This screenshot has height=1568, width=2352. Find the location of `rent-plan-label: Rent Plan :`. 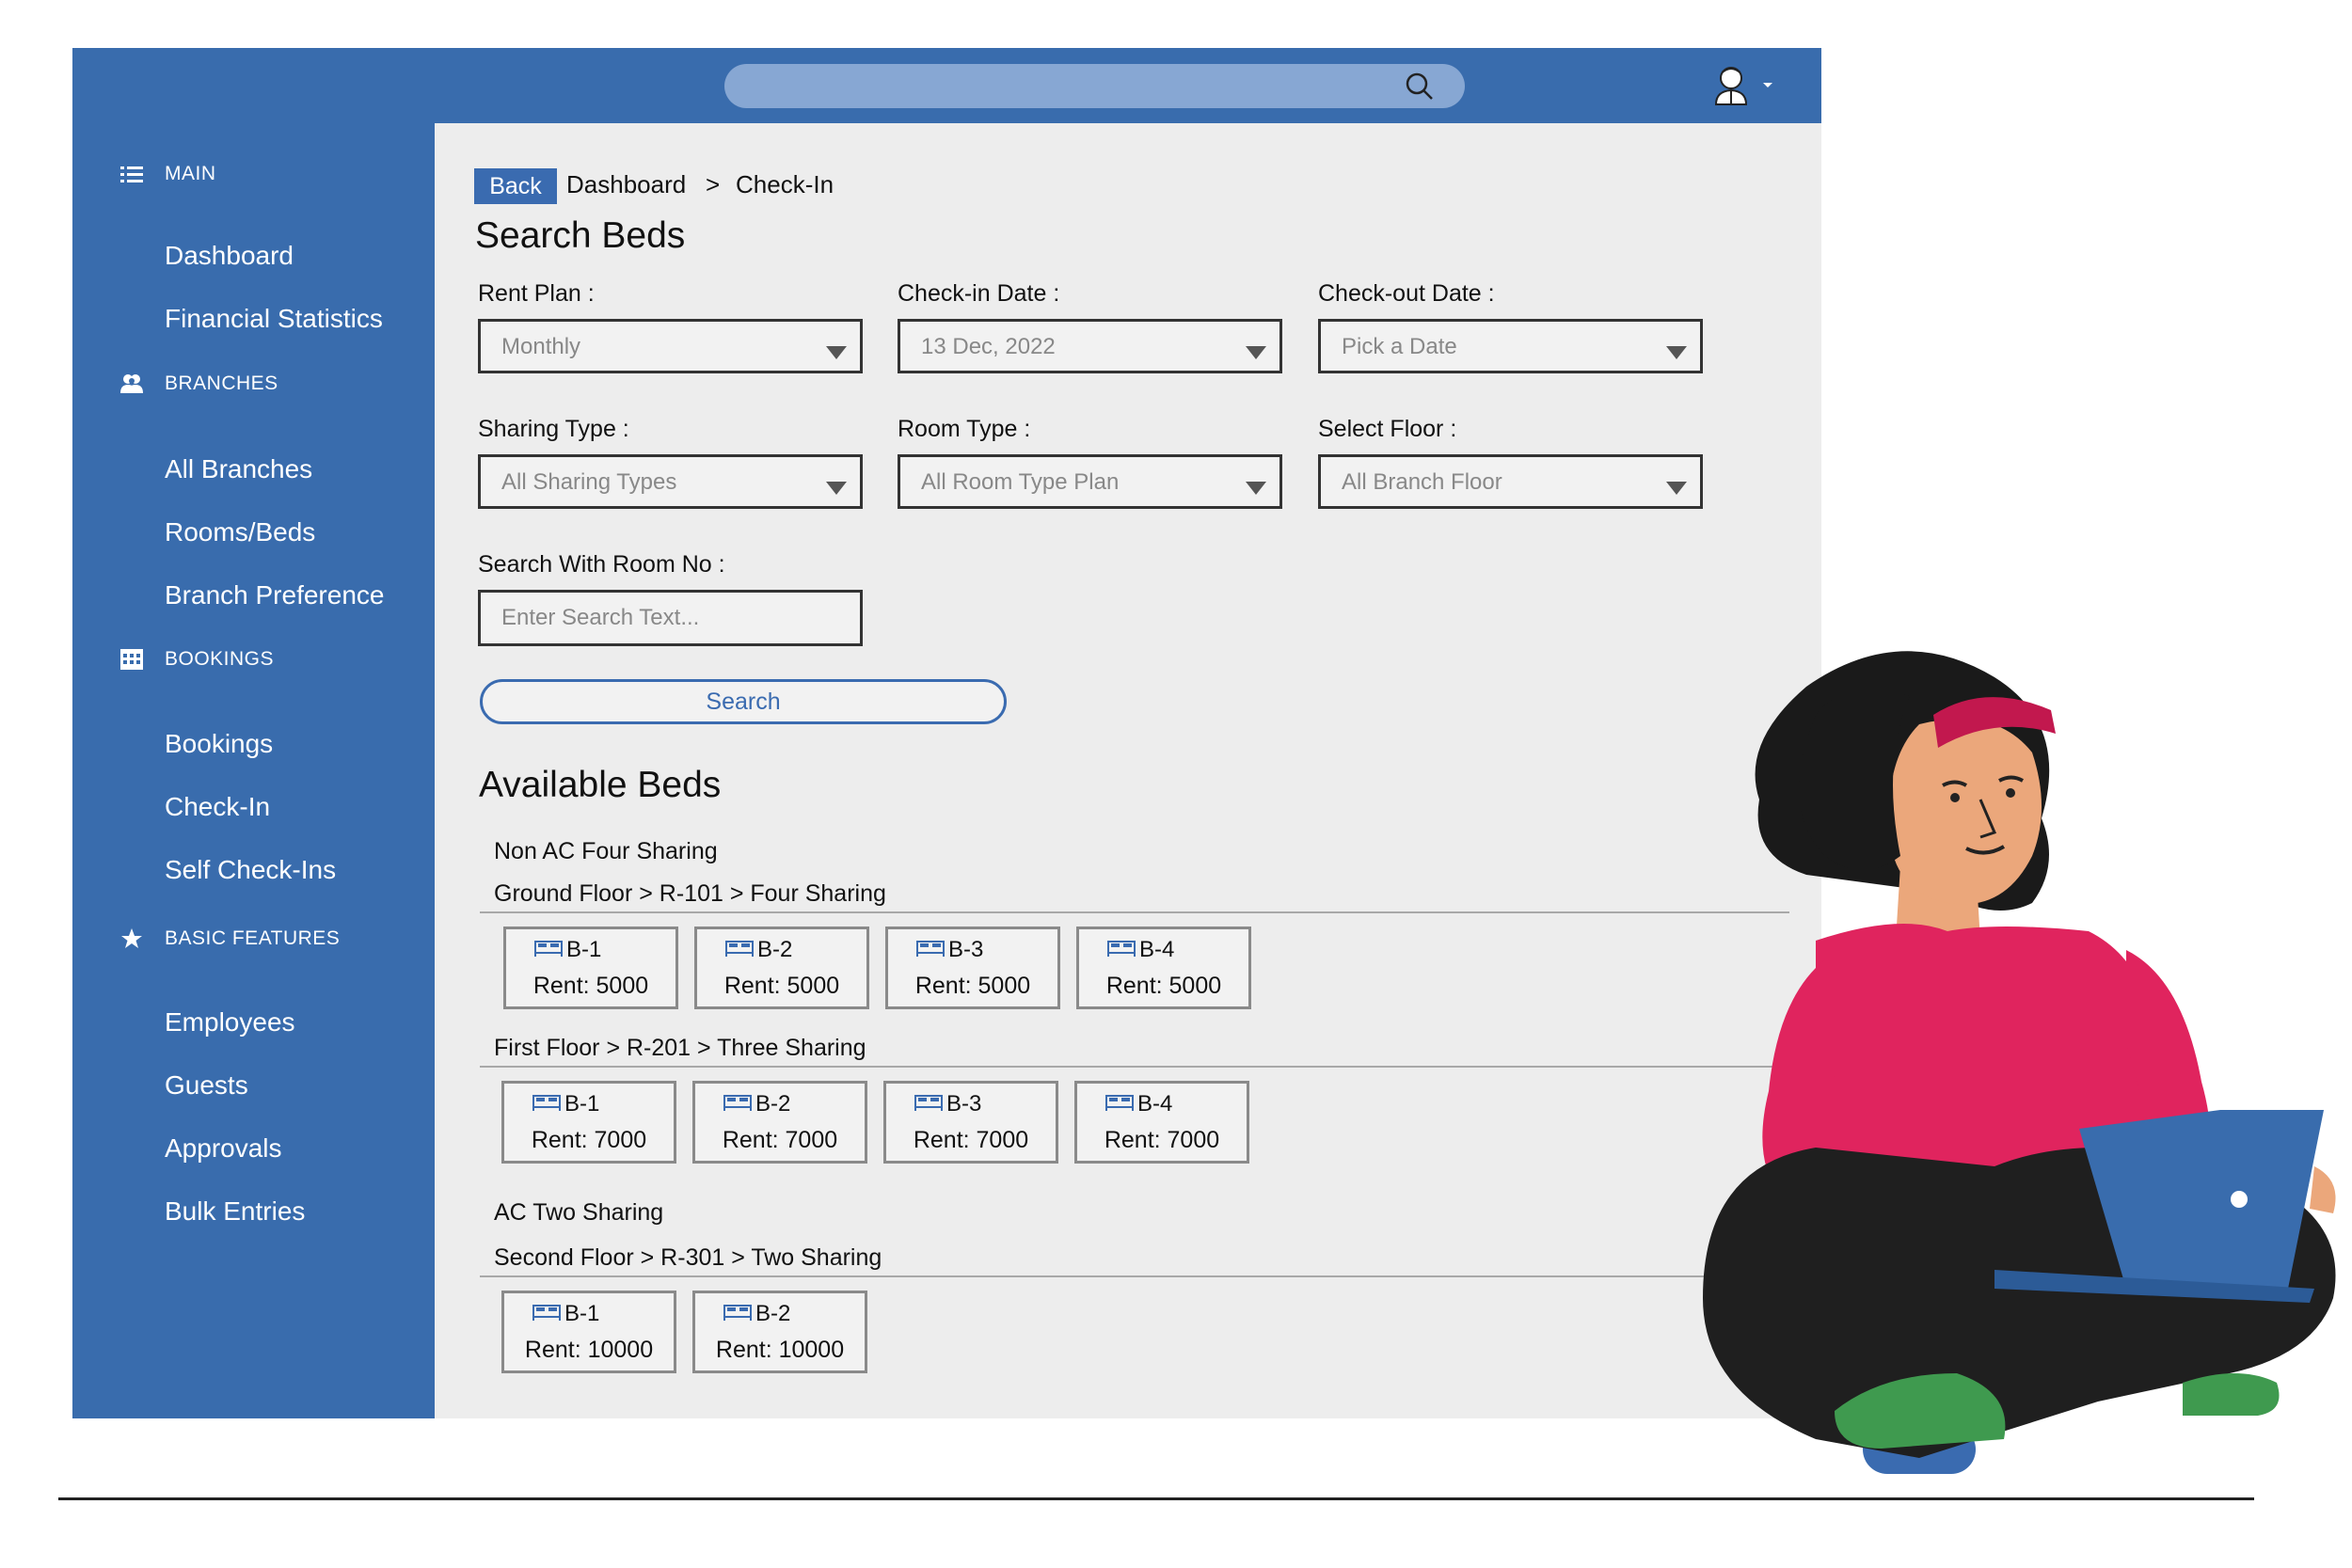

rent-plan-label: Rent Plan : is located at coordinates (536, 293).